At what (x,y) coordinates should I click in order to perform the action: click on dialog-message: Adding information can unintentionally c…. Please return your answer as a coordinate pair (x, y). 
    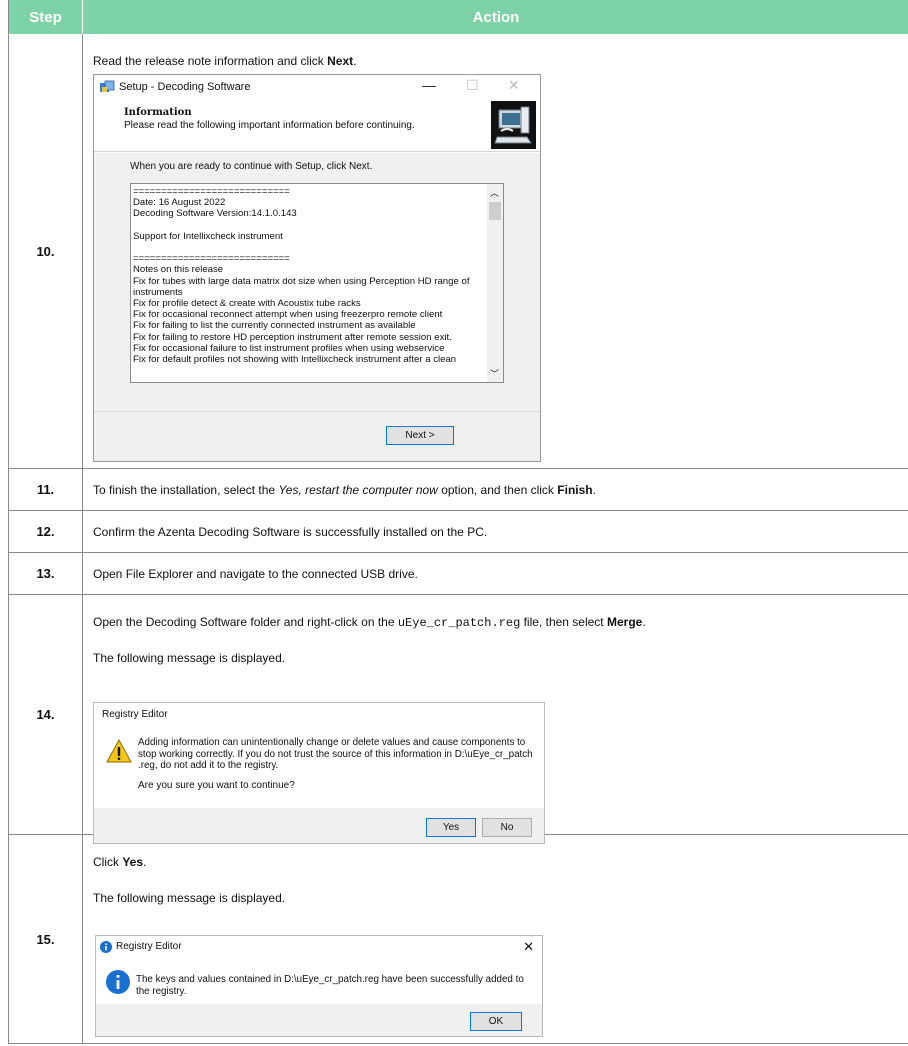
    Looking at the image, I should click on (335, 754).